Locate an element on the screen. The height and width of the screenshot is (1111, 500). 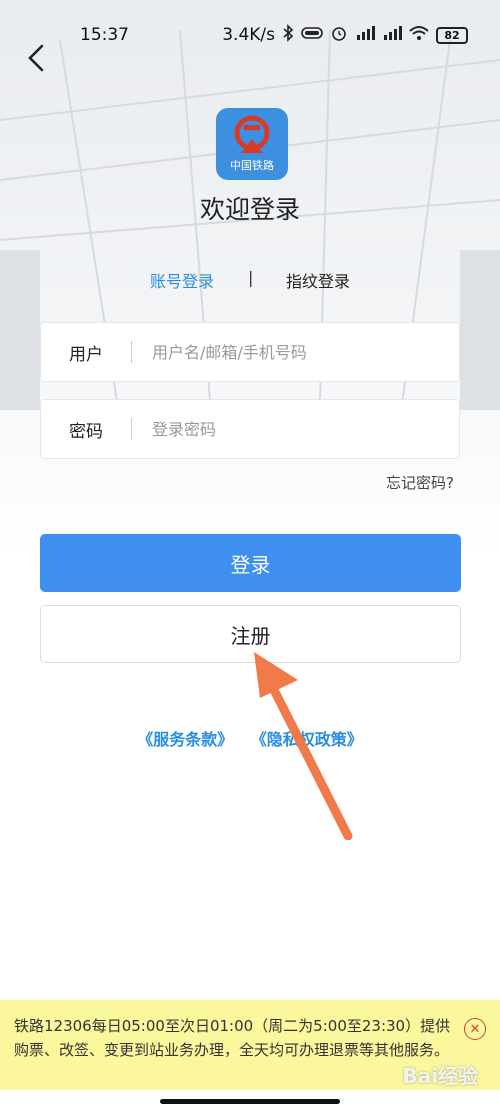
net-speed: 3.4K/s is located at coordinates (248, 35).